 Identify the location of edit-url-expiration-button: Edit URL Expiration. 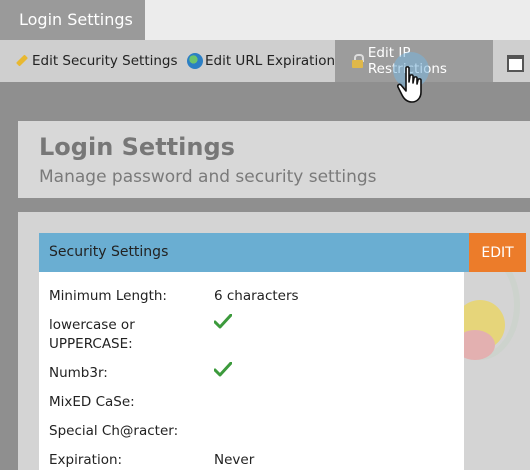
(261, 61).